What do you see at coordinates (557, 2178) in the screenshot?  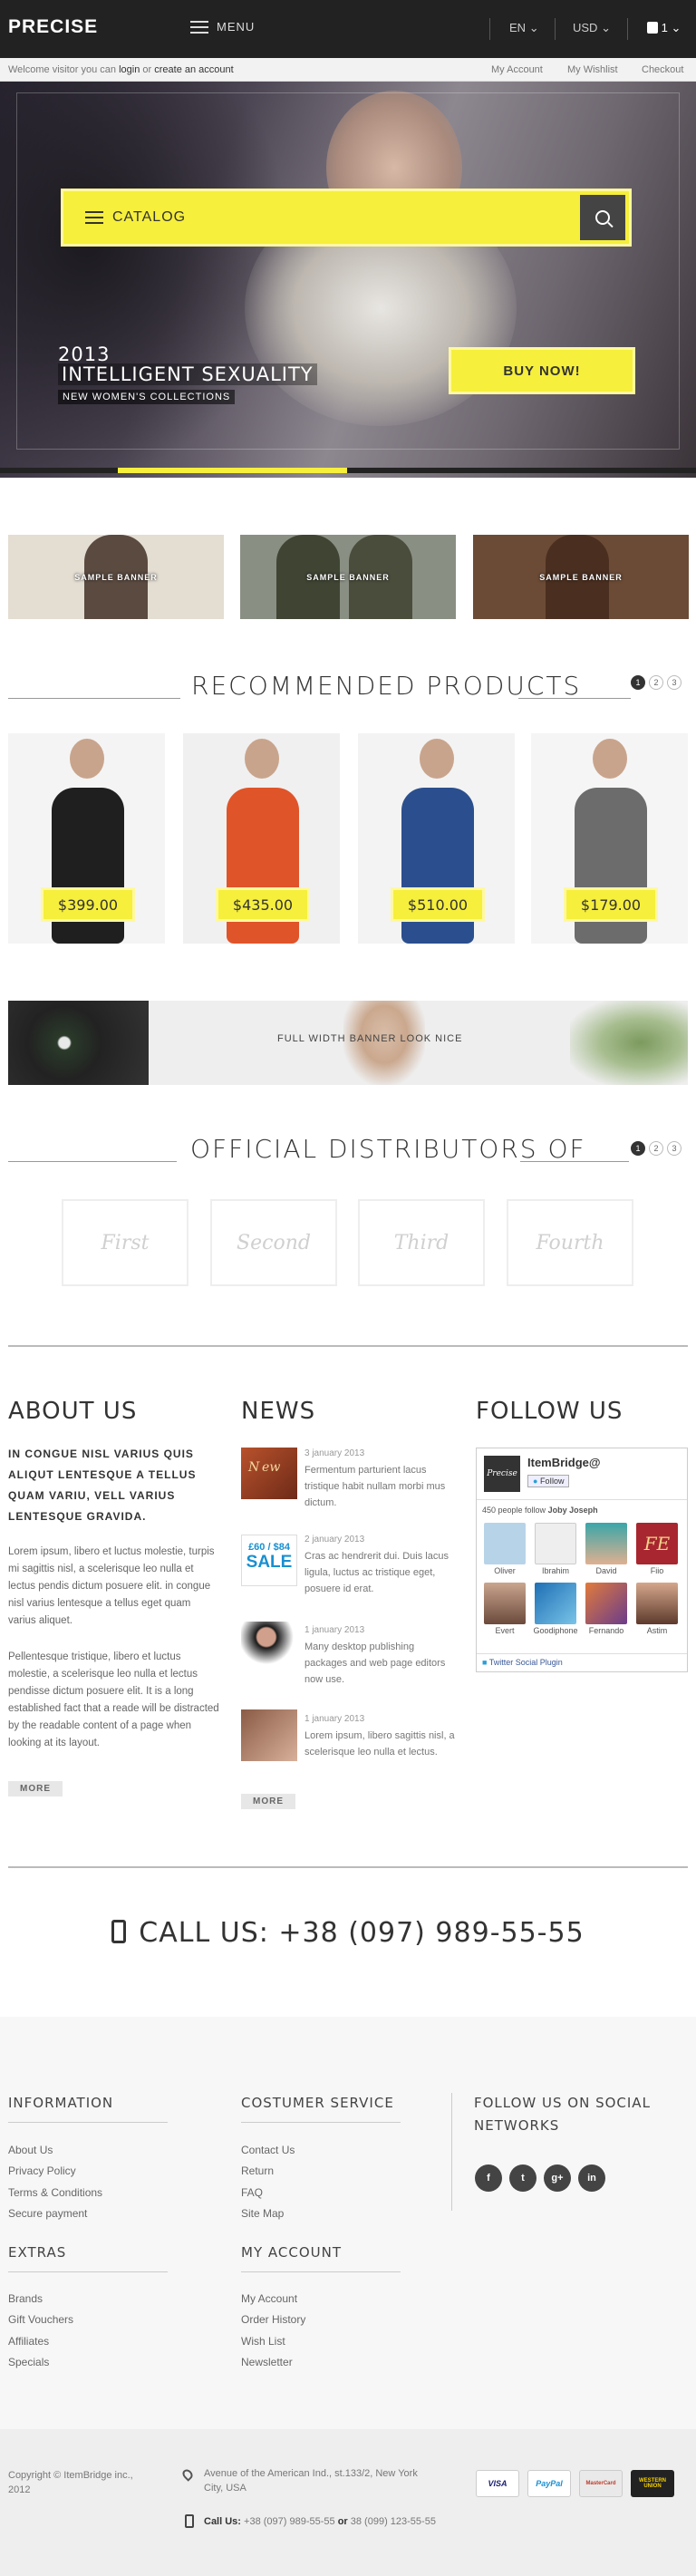 I see `google-plus-icon: g+` at bounding box center [557, 2178].